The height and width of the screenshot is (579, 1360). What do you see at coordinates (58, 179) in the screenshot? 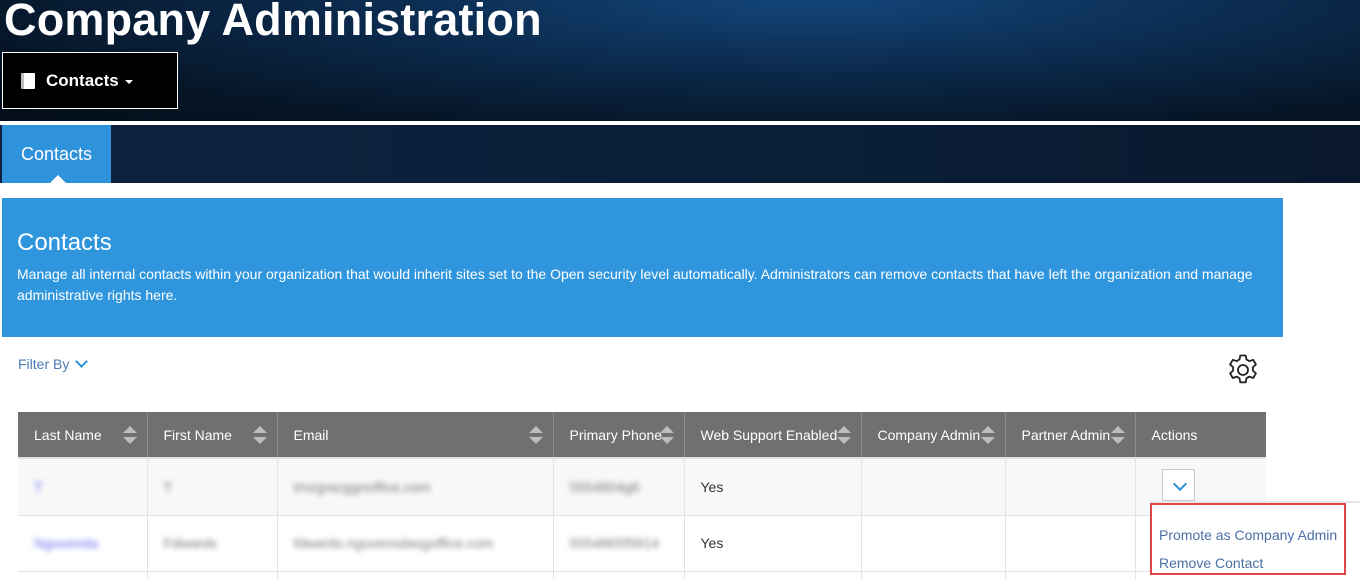
I see `active-tab-pointer` at bounding box center [58, 179].